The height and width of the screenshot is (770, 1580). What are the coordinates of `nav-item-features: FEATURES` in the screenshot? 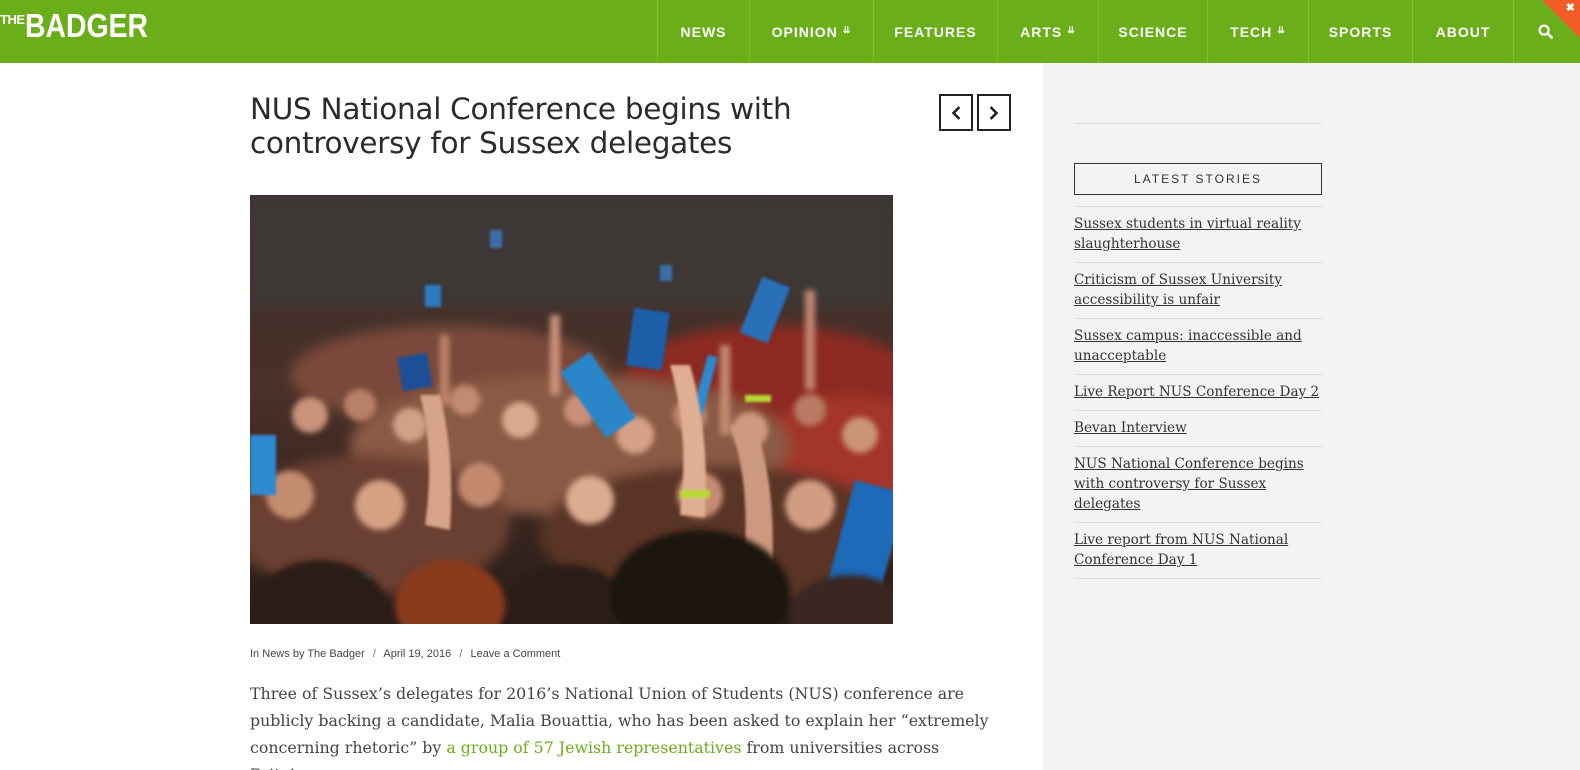 It's located at (935, 31).